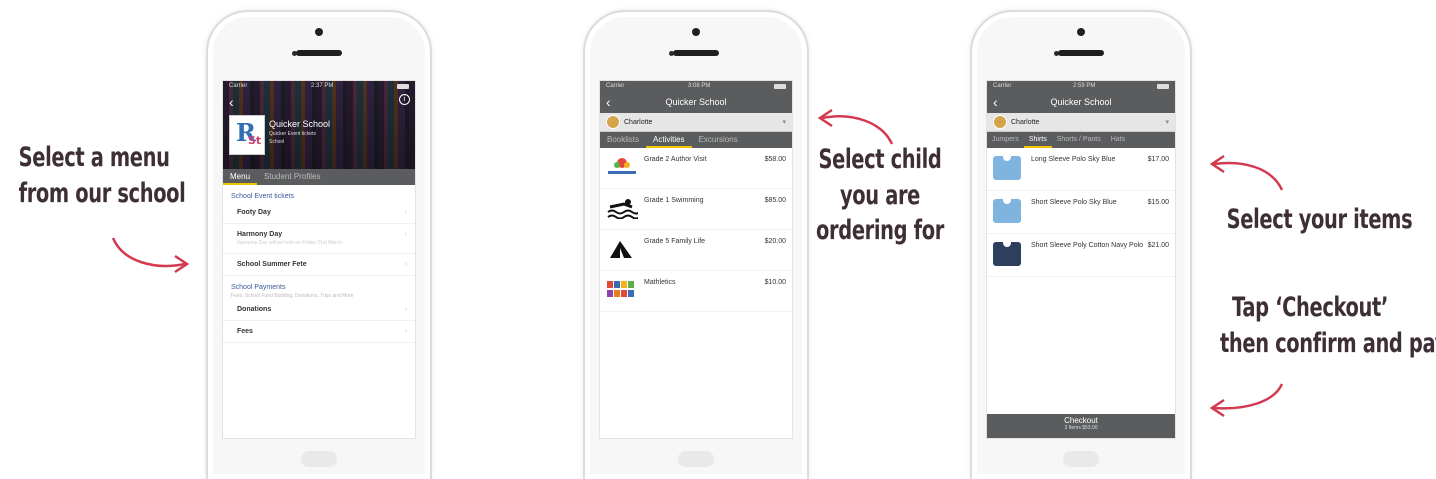 The width and height of the screenshot is (1436, 479). Describe the element at coordinates (1005, 140) in the screenshot. I see `tab-jumpers: Jumpers` at that location.